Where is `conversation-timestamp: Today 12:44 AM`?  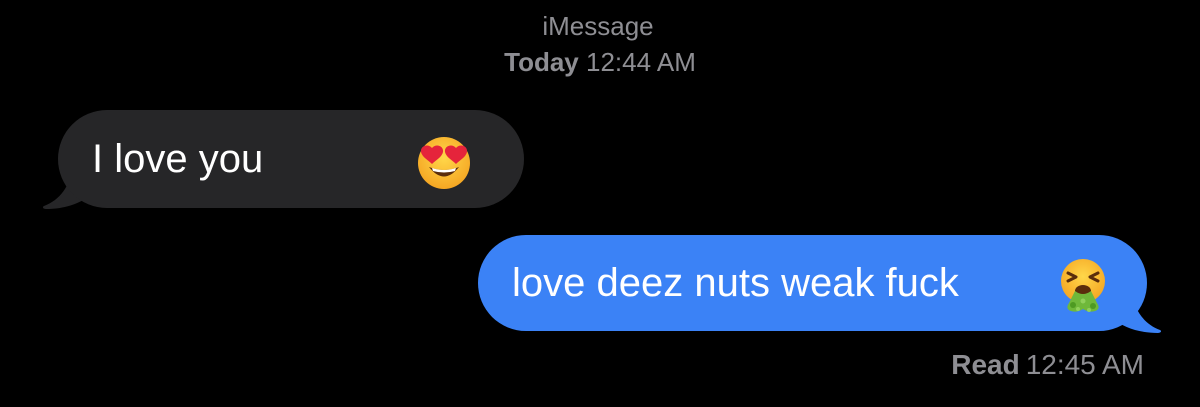
conversation-timestamp: Today 12:44 AM is located at coordinates (600, 62).